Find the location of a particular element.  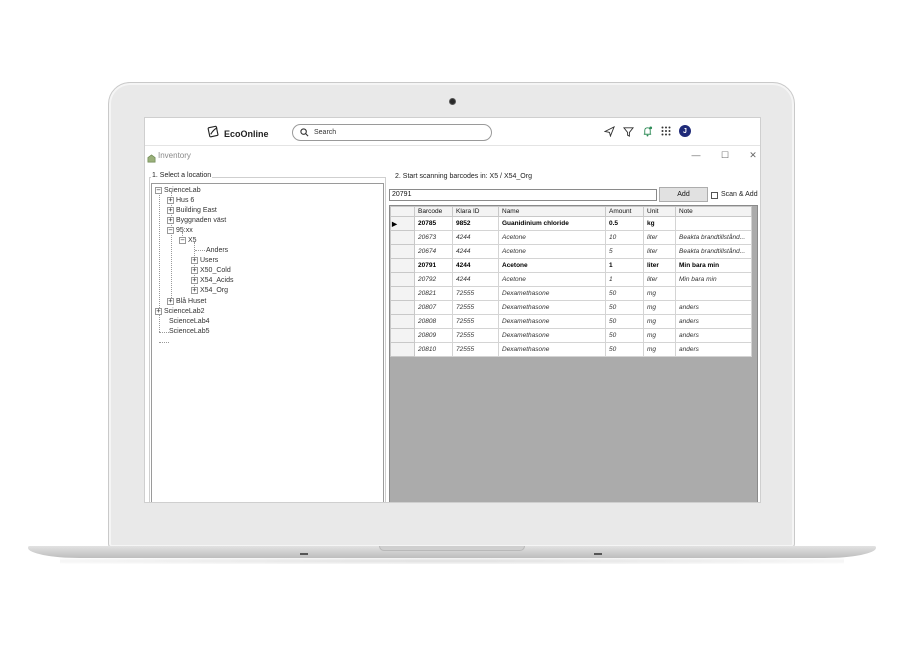

table-cell: 1 is located at coordinates (624, 265).